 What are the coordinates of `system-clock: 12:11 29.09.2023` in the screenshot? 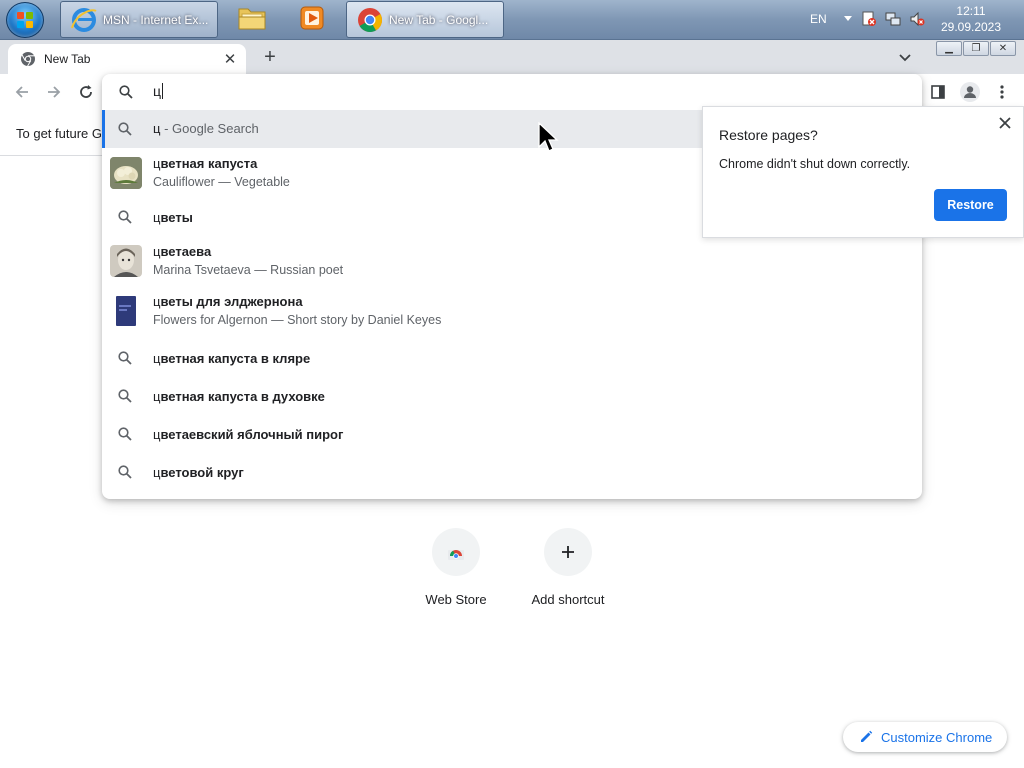 It's located at (971, 19).